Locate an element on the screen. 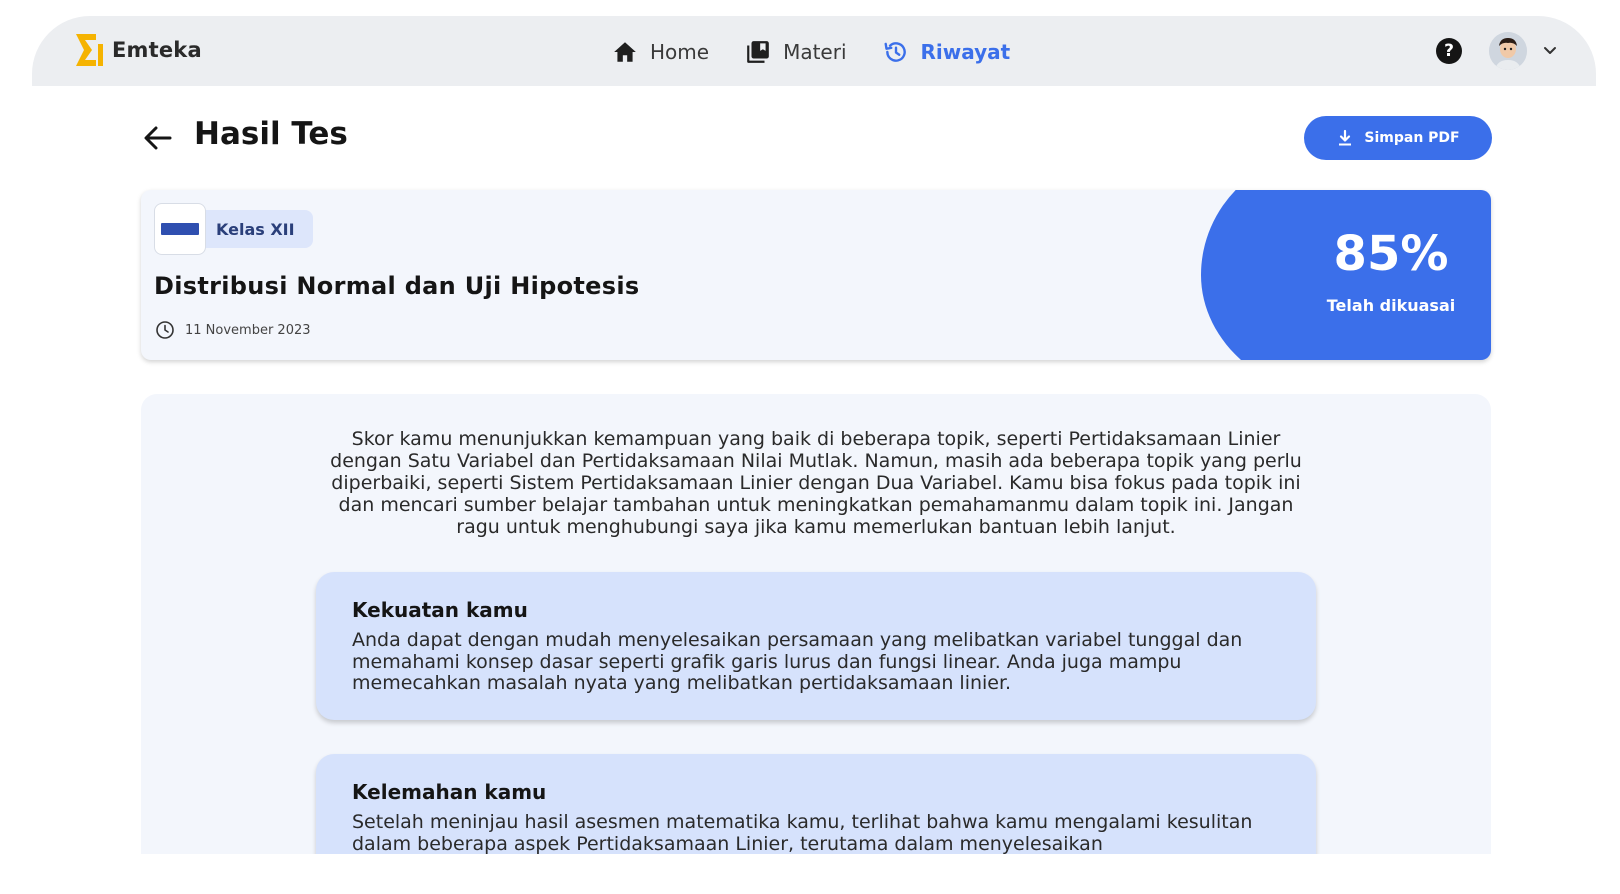 The width and height of the screenshot is (1620, 894). nav-label-home: Home is located at coordinates (680, 52).